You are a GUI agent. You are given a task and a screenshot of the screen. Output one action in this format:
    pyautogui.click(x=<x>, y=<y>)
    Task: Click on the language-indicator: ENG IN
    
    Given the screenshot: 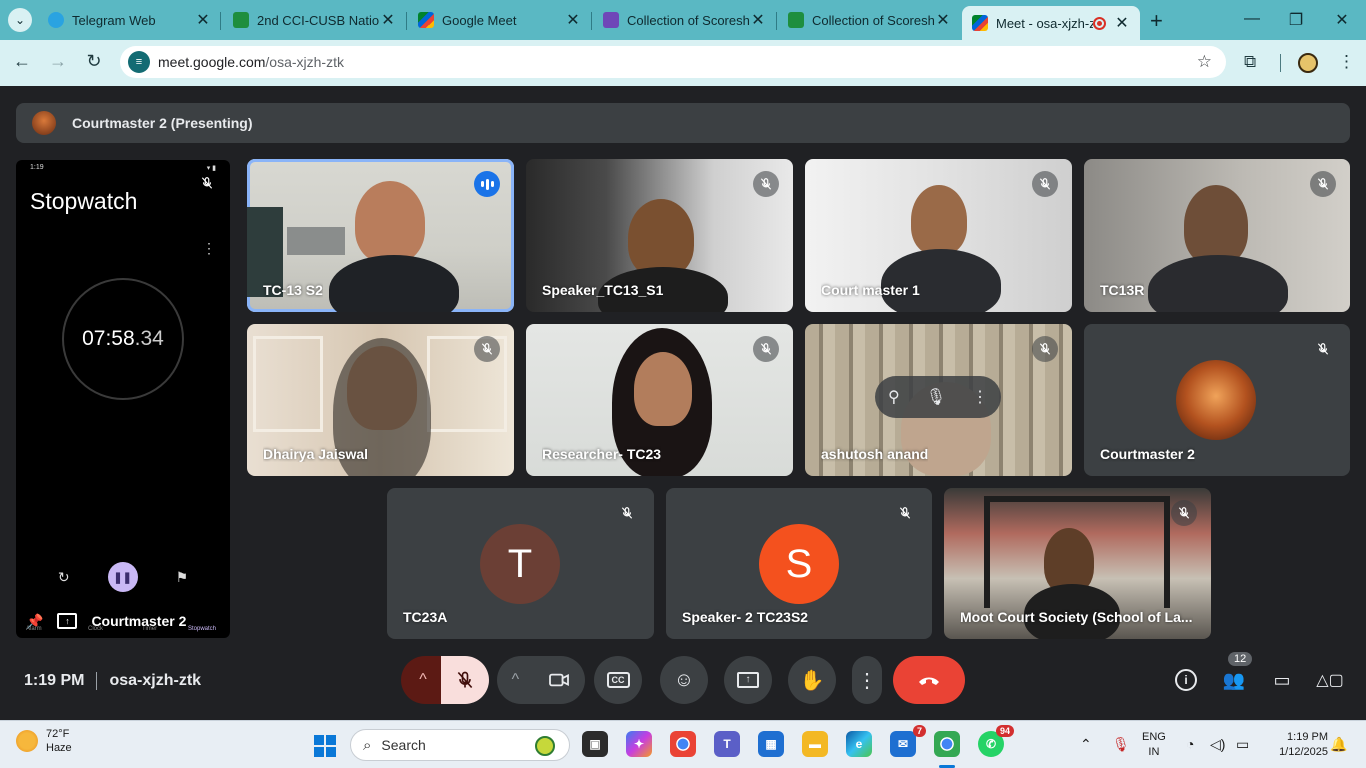 What is the action you would take?
    pyautogui.click(x=1154, y=745)
    